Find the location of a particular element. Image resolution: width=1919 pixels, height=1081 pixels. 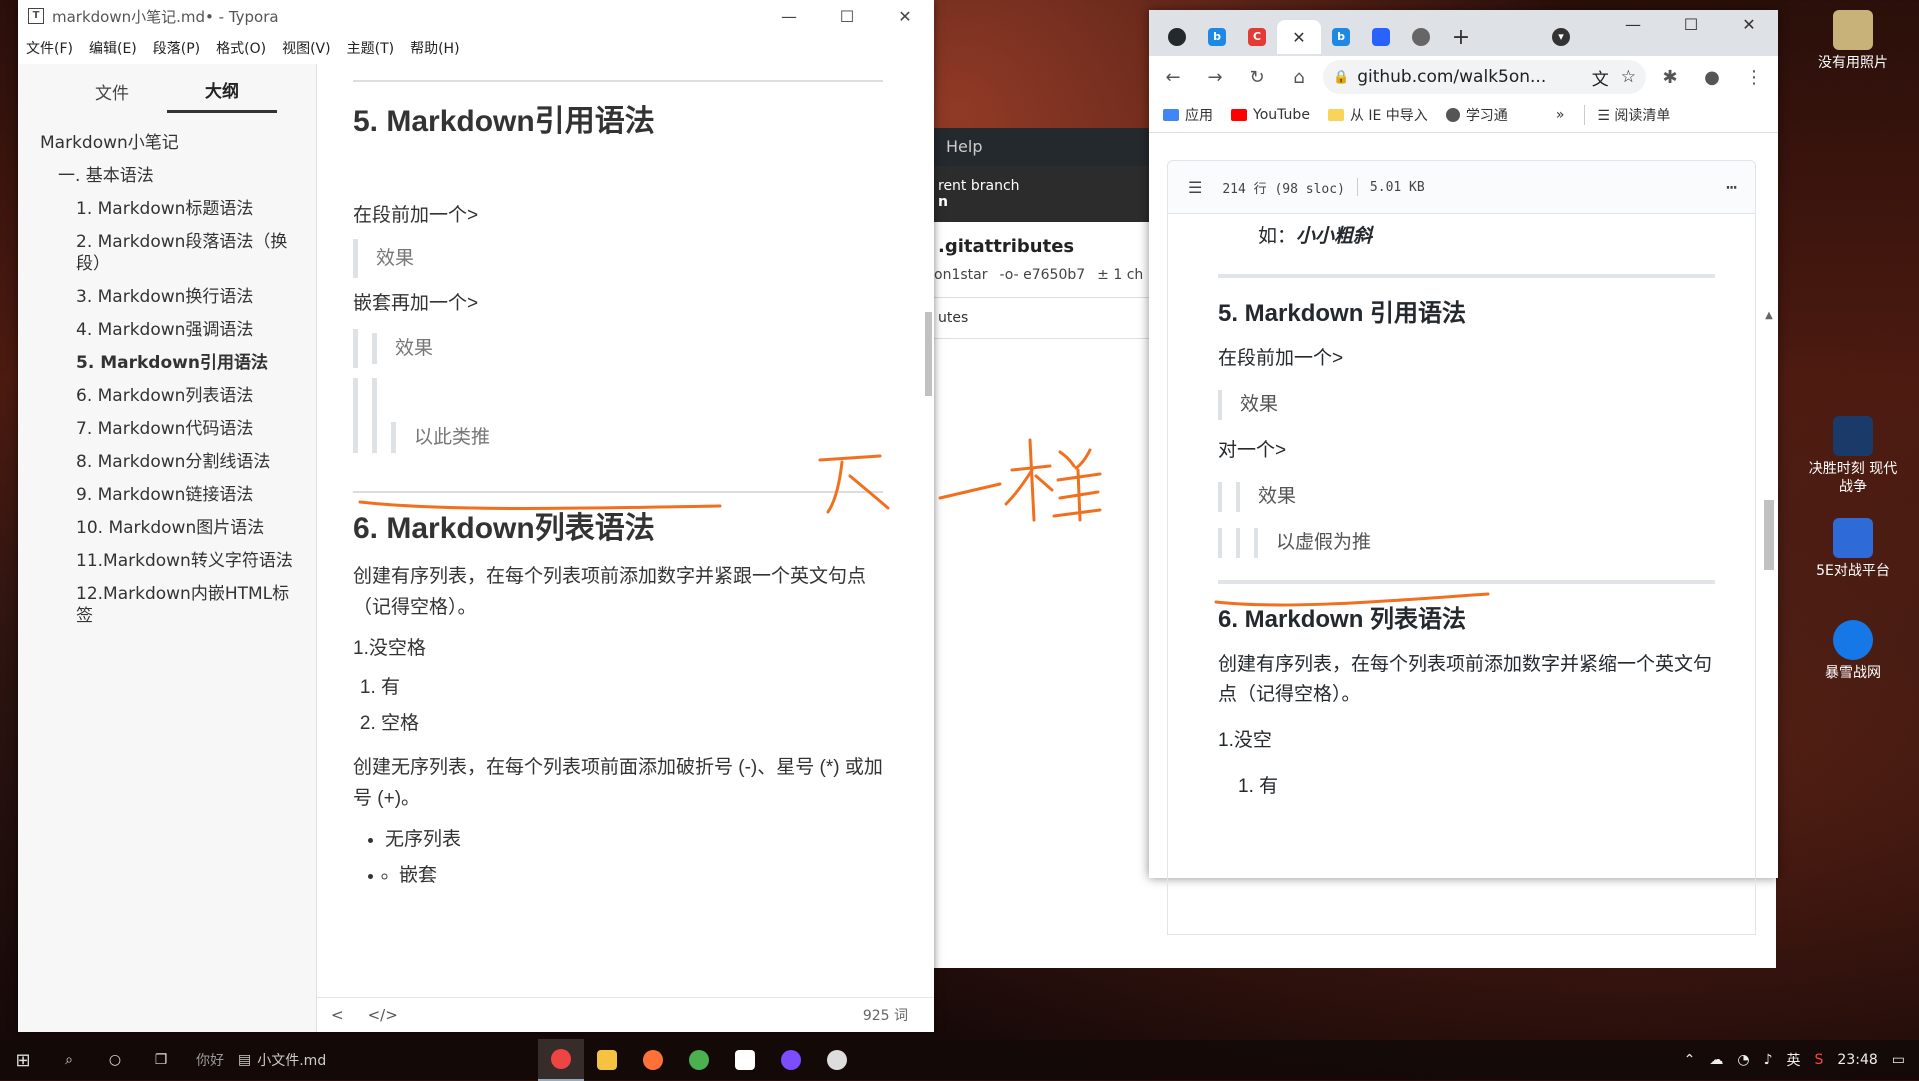

search-button: ⌕ is located at coordinates (69, 1060).